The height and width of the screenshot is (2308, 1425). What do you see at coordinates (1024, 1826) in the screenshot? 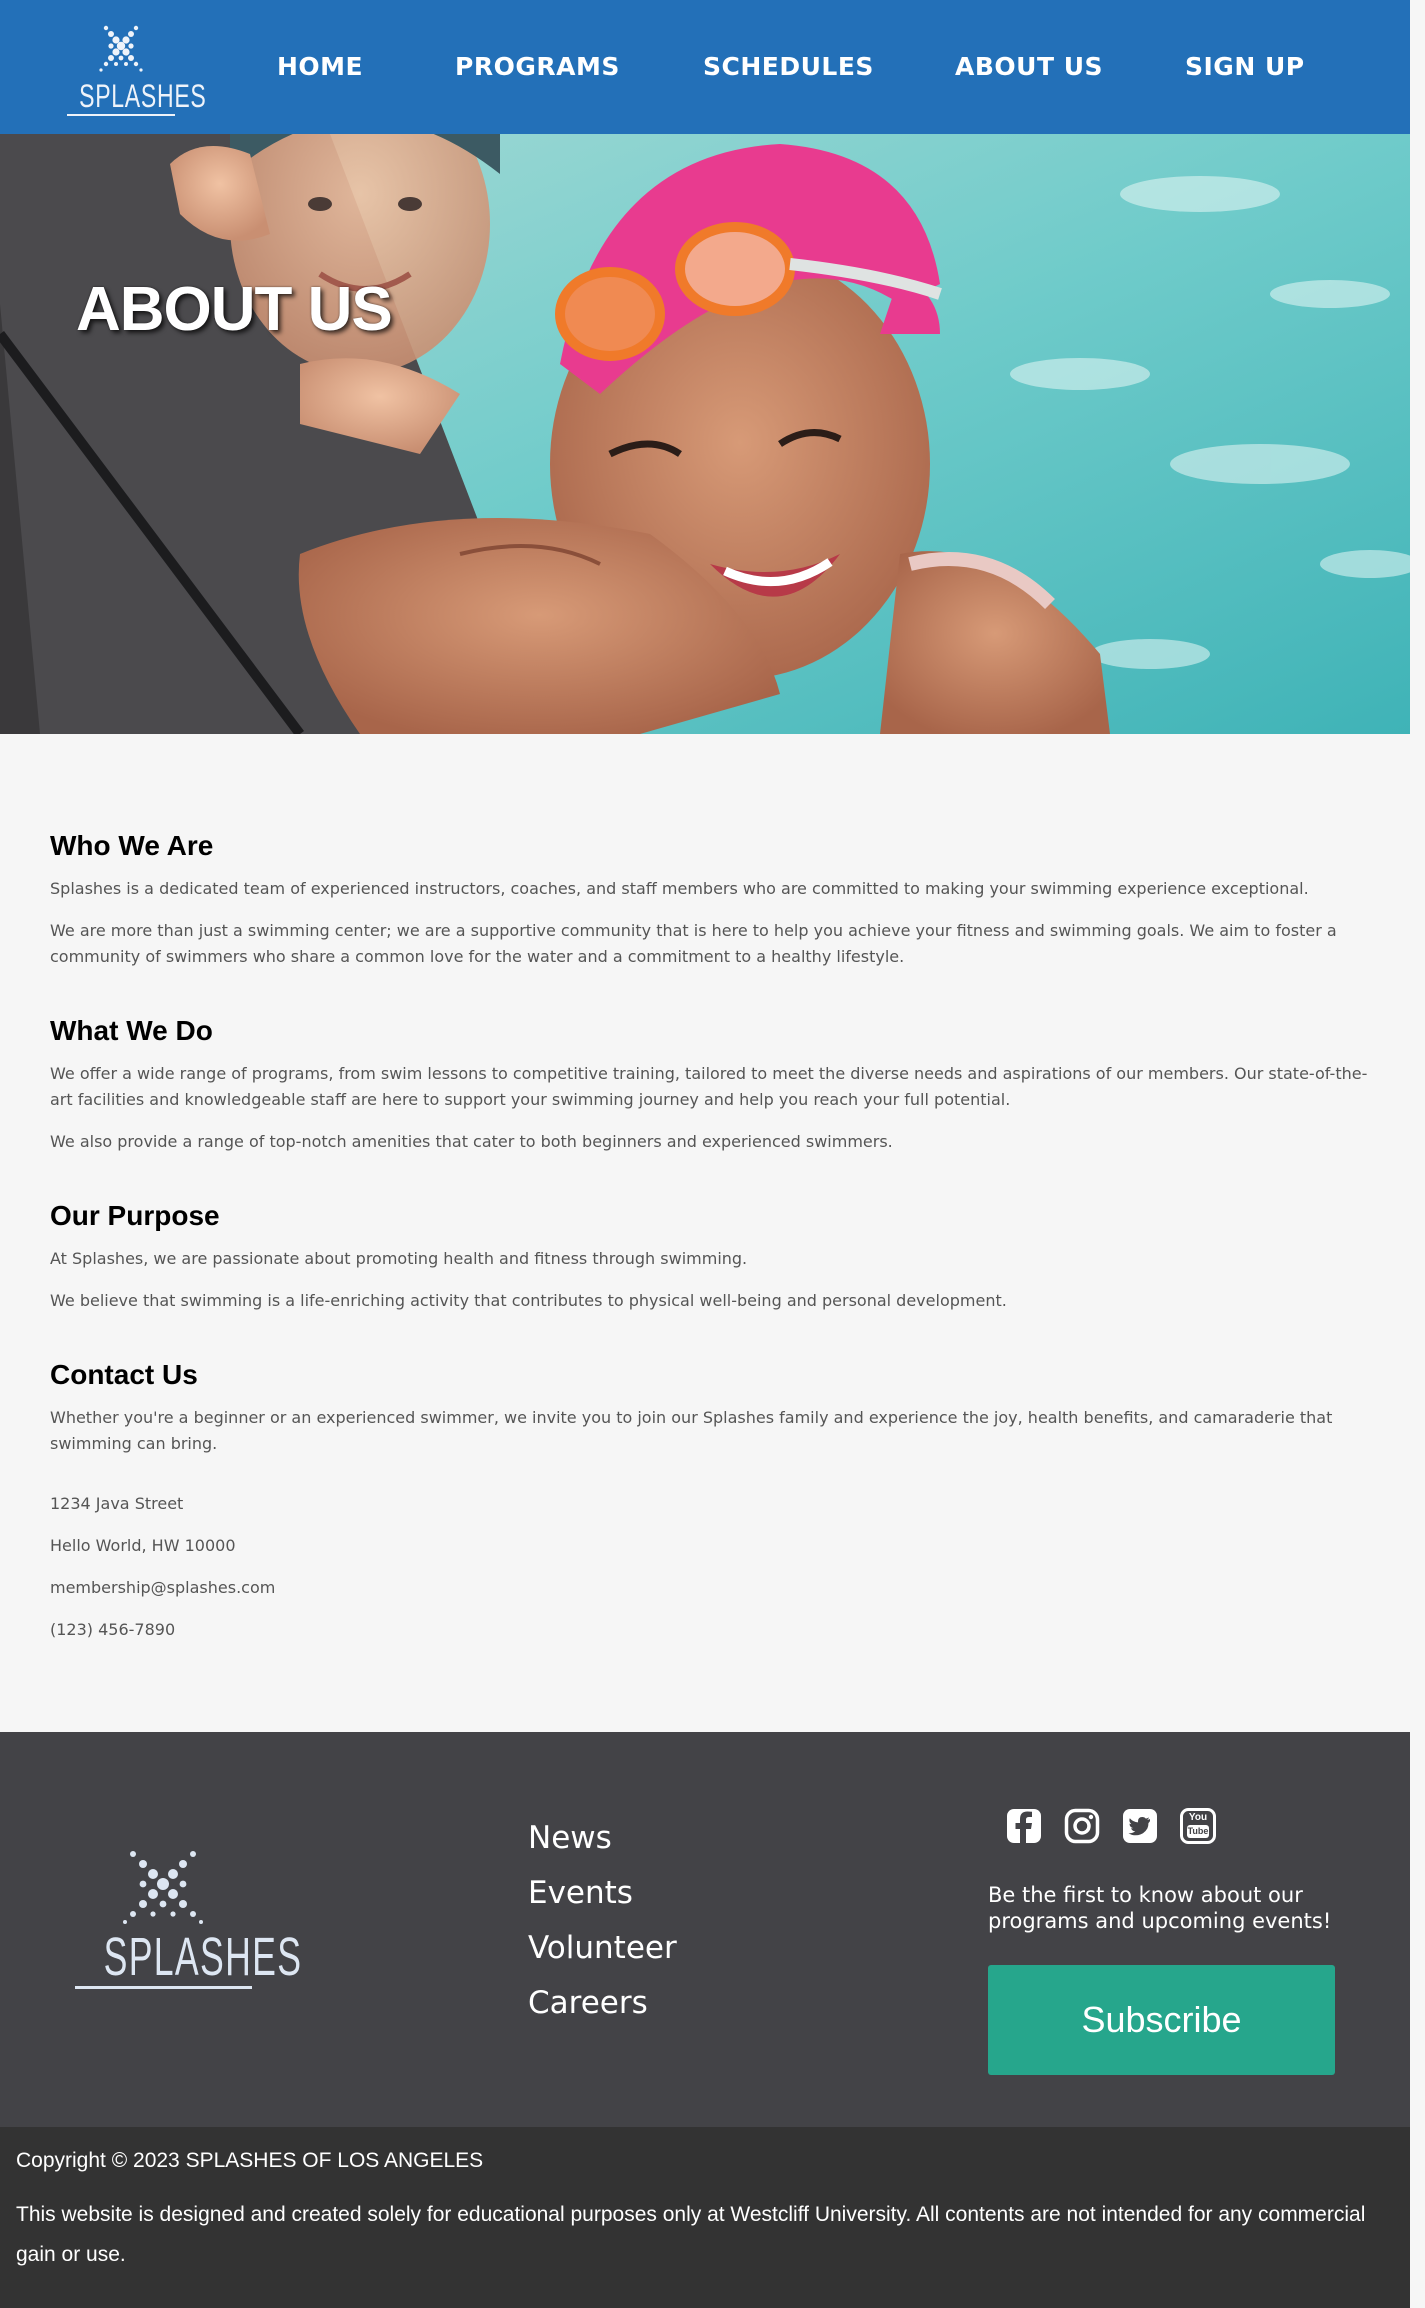
I see `facebook-icon` at bounding box center [1024, 1826].